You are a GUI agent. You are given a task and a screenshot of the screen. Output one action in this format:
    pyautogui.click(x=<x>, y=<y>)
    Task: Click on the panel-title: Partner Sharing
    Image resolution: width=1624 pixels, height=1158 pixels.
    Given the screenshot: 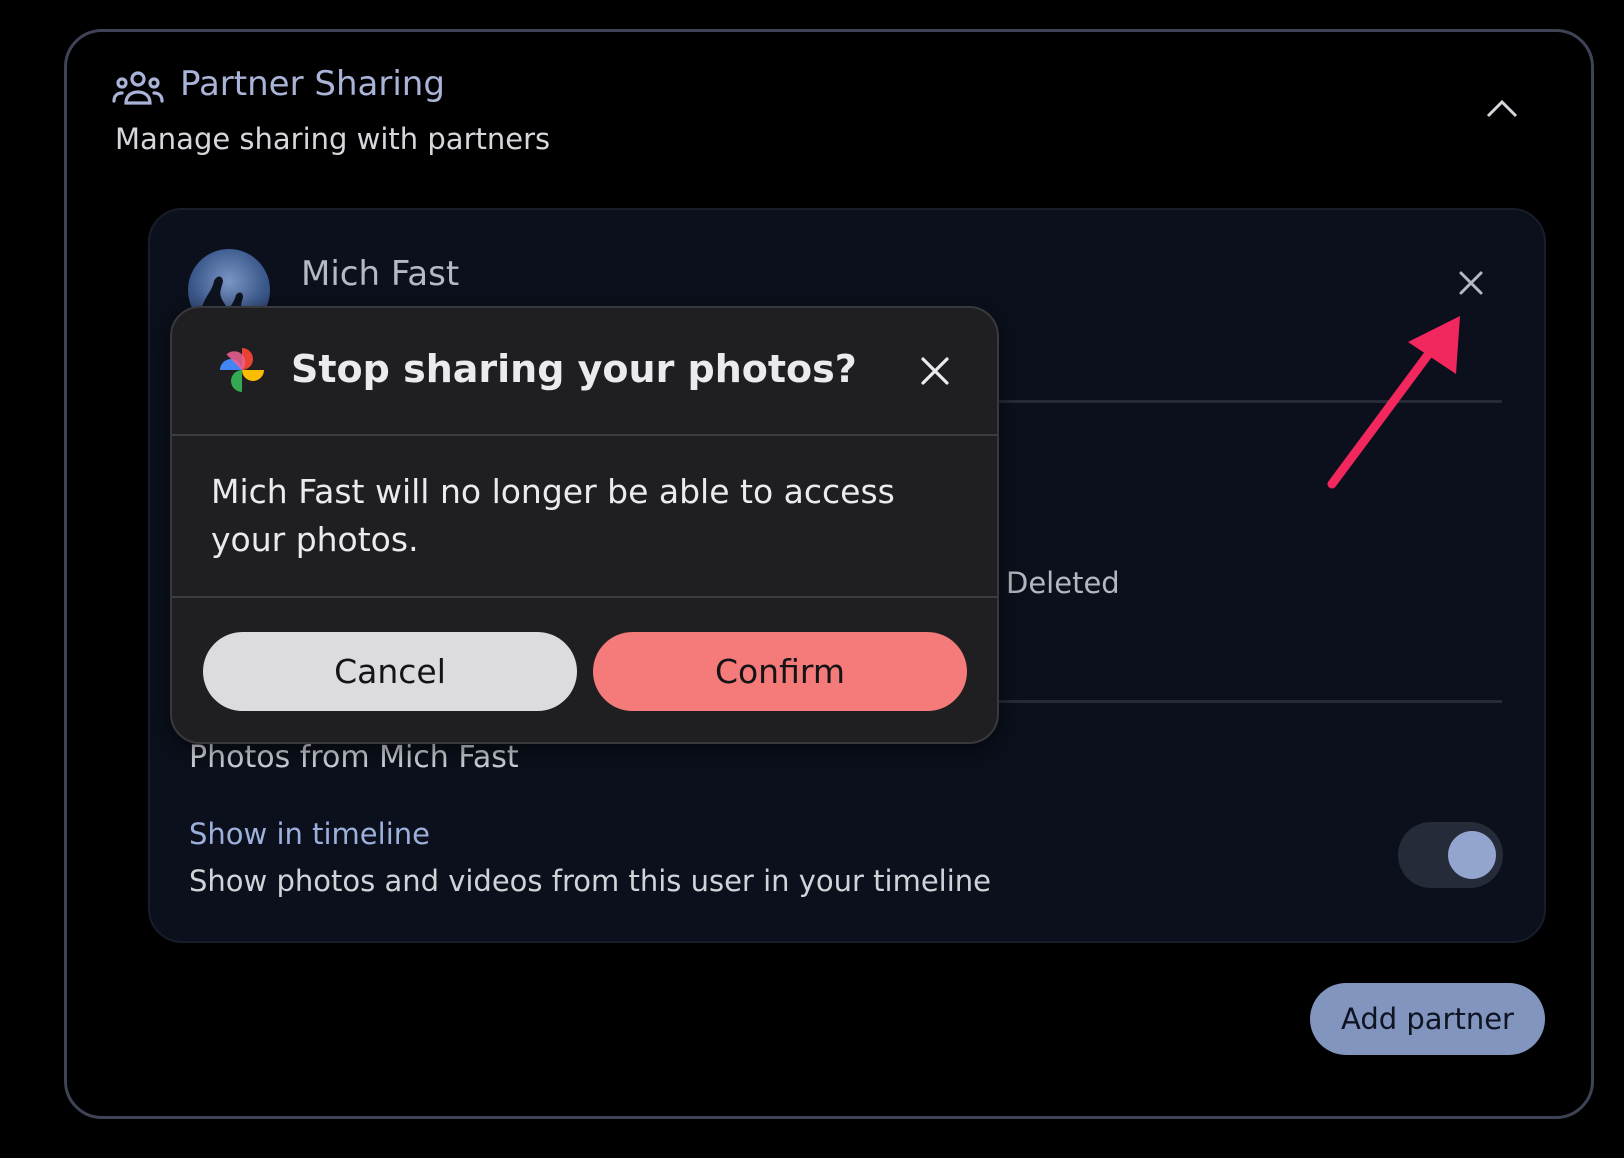 What is the action you would take?
    pyautogui.click(x=312, y=84)
    